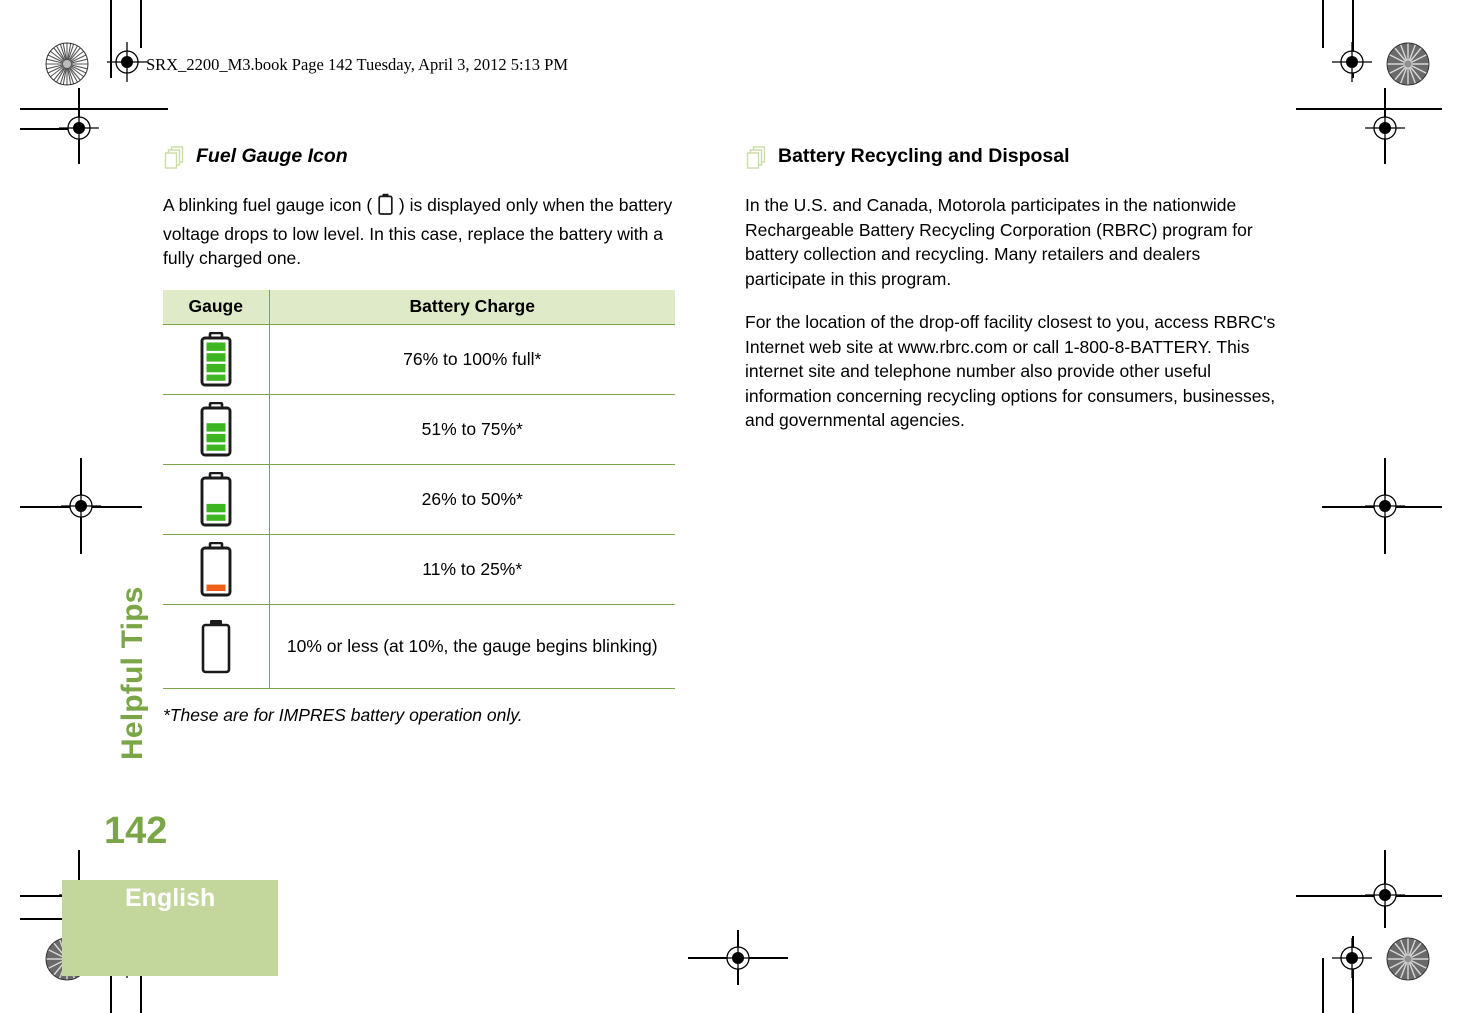 The image size is (1462, 1013). What do you see at coordinates (1323, 985) in the screenshot?
I see `crop-line-bottom-right-v3` at bounding box center [1323, 985].